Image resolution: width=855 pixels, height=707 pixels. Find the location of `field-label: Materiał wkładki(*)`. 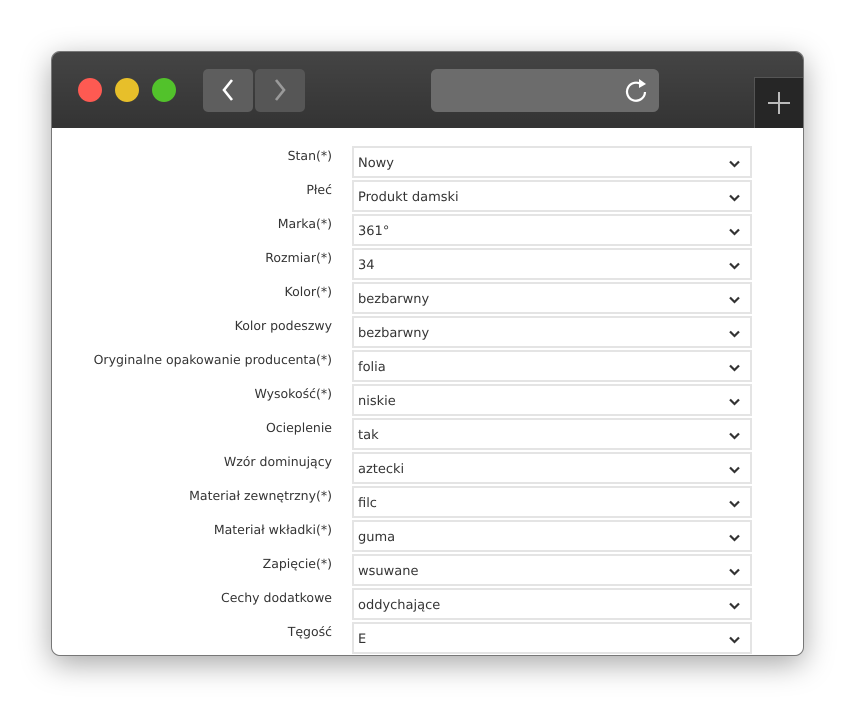

field-label: Materiał wkładki(*) is located at coordinates (272, 530).